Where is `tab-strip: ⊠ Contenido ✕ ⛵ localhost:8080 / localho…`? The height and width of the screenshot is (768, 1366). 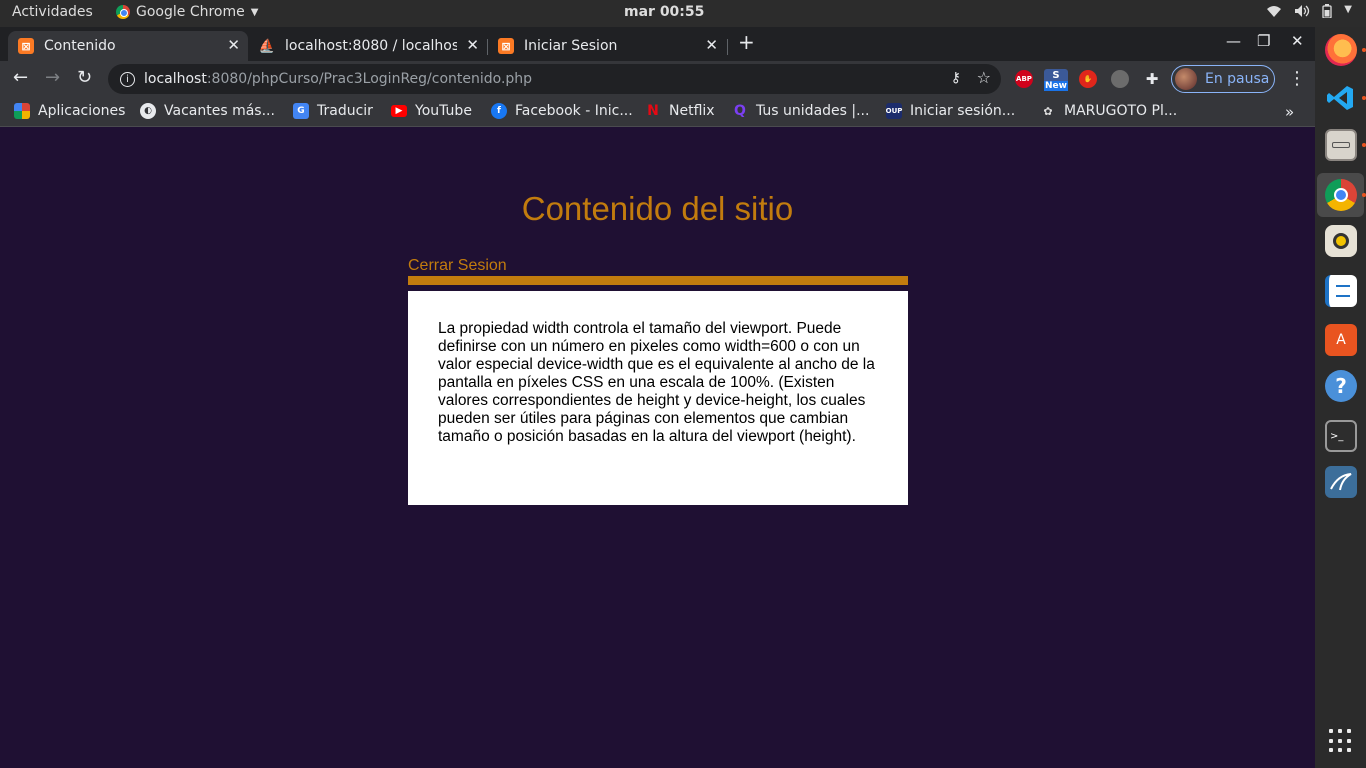
tab-strip: ⊠ Contenido ✕ ⛵ localhost:8080 / localho… is located at coordinates (657, 44).